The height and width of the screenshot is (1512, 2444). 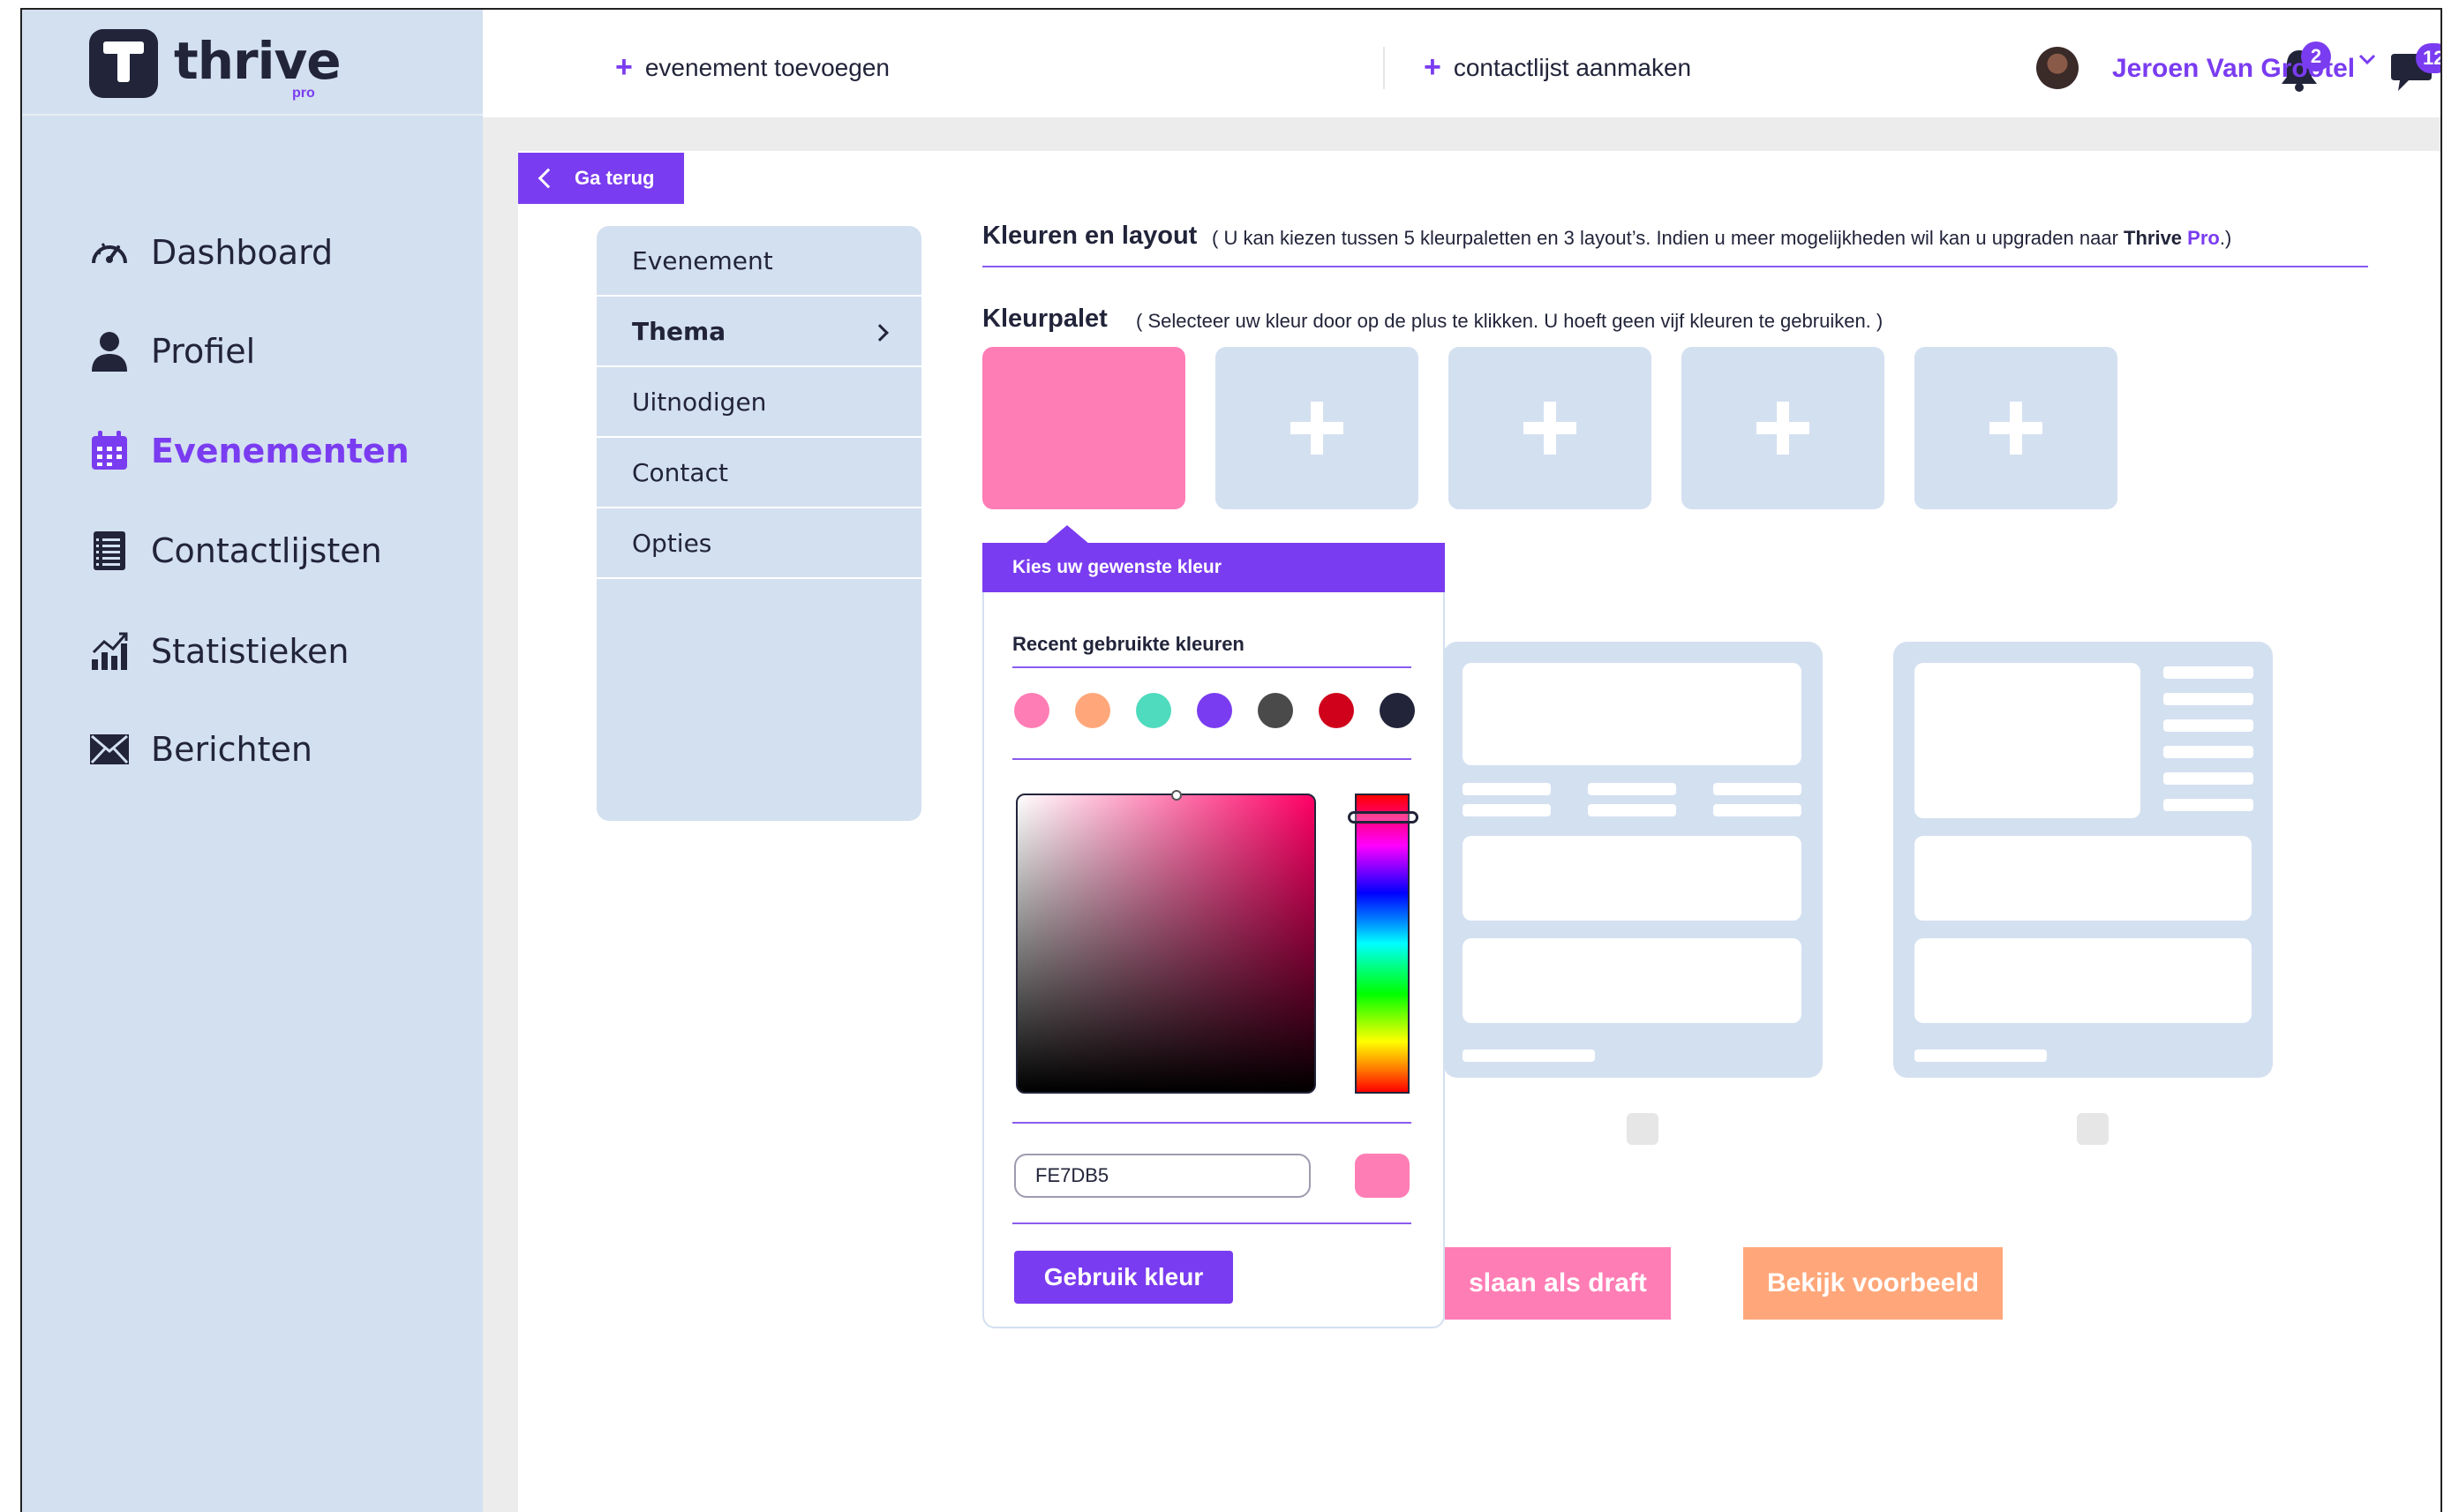 I want to click on sidebar-item-profiel: Profiel, so click(x=172, y=351).